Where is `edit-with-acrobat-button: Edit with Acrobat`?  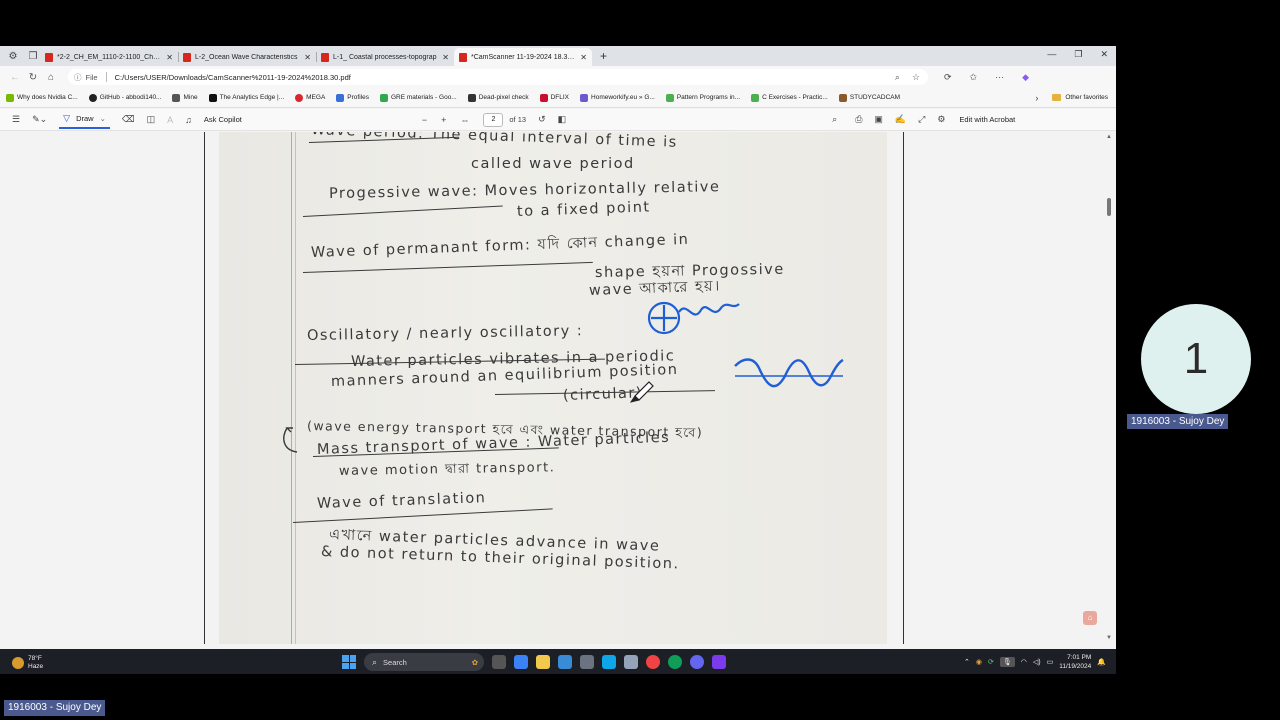
edit-with-acrobat-button: Edit with Acrobat is located at coordinates (987, 119).